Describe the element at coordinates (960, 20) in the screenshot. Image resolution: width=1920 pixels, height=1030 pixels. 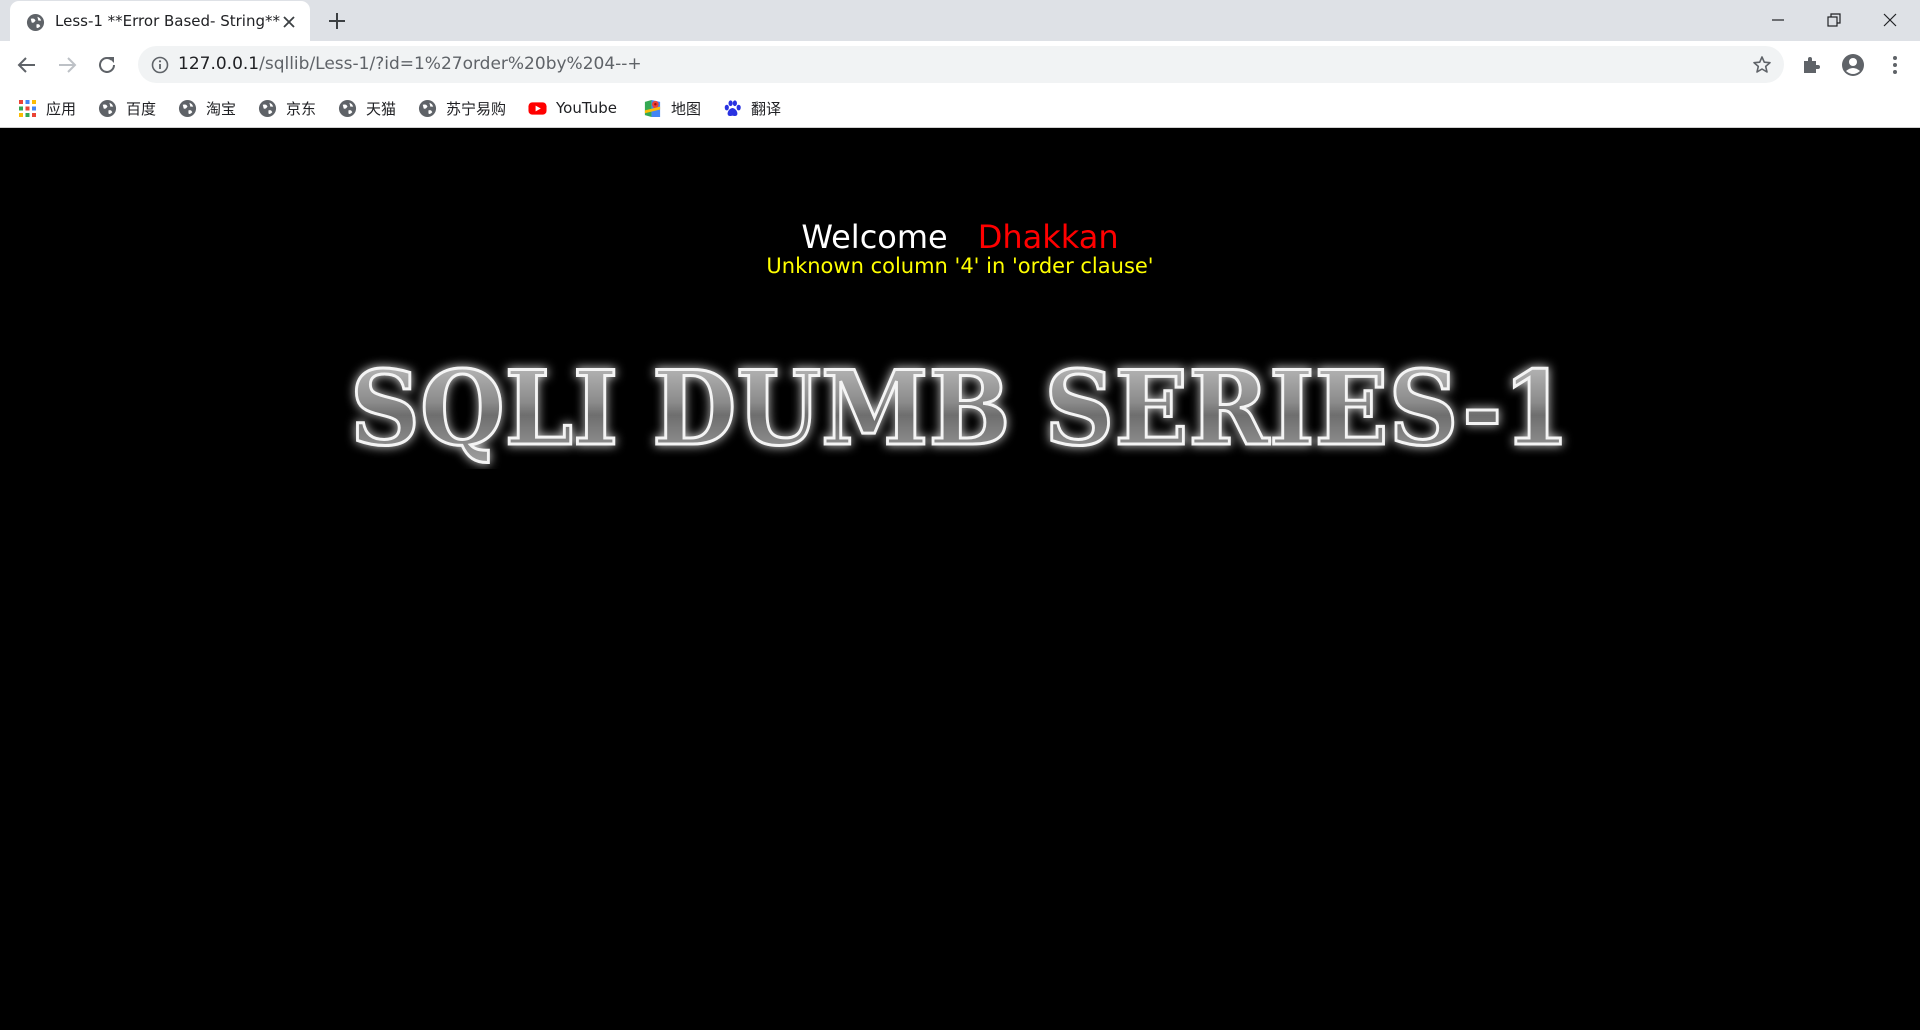
I see `tab-strip: Less-1 **Error Based- String**` at that location.